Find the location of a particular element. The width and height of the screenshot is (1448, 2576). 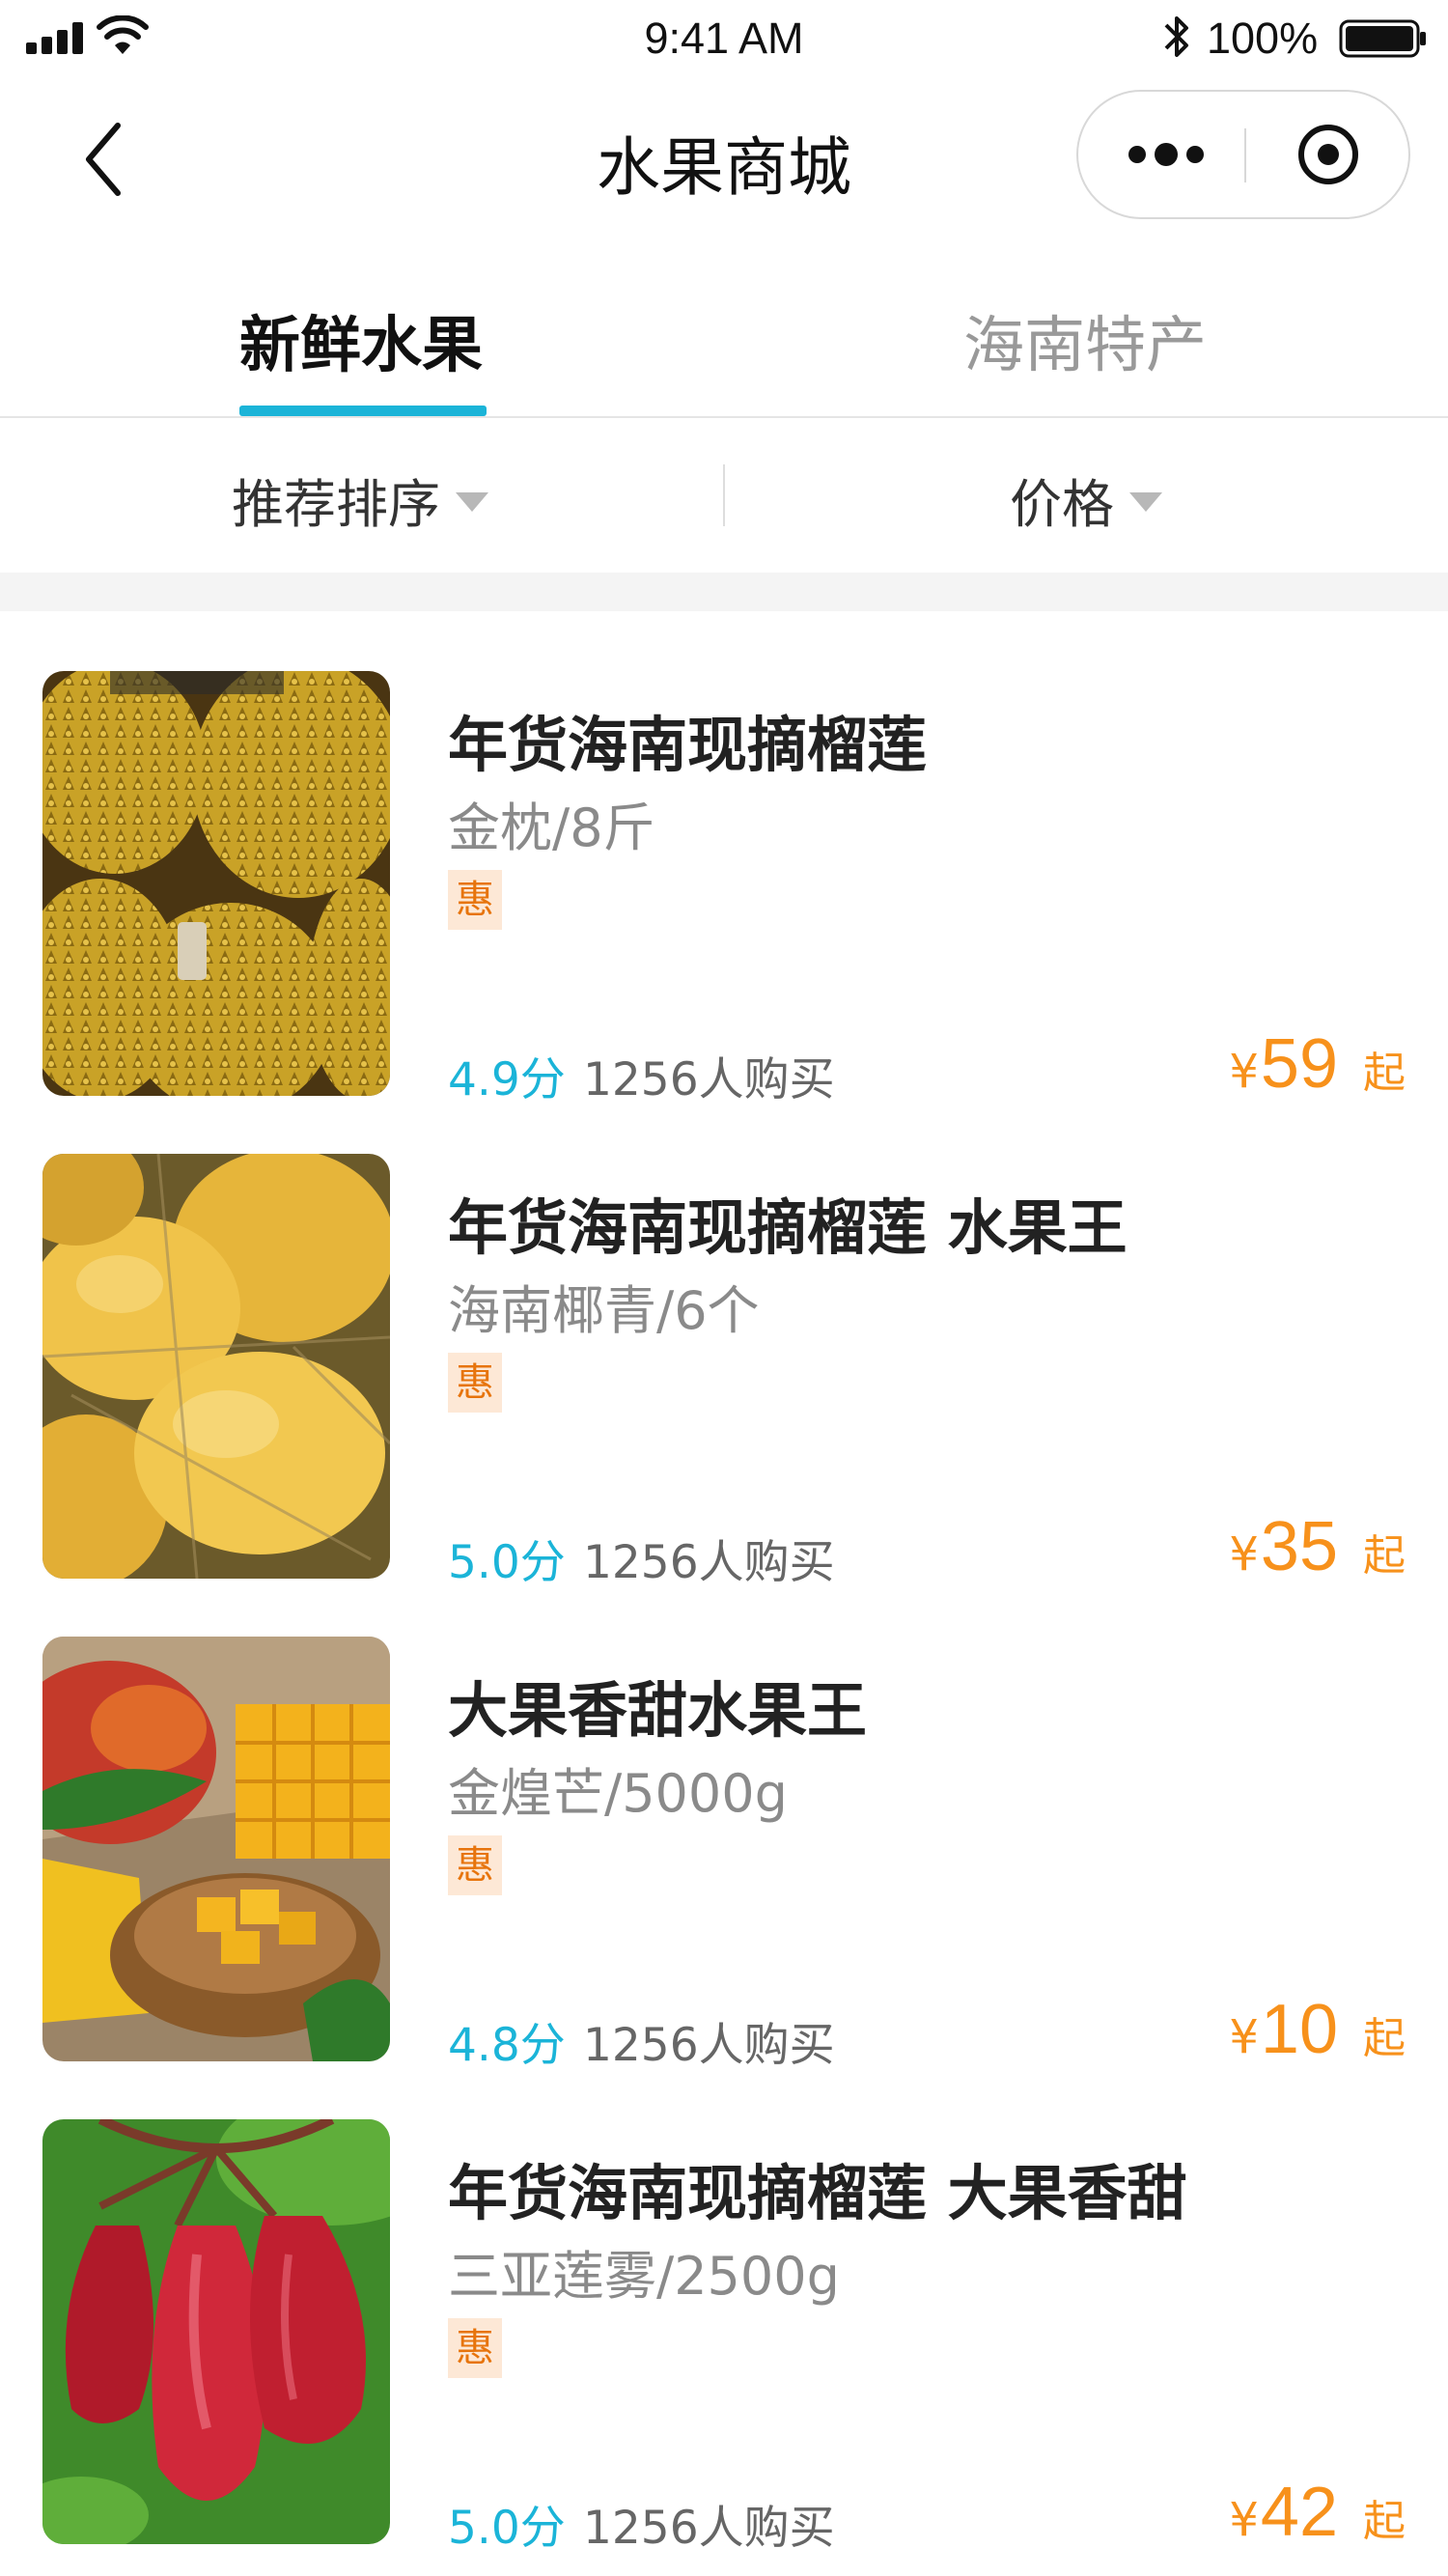

product-rating: 5.0分 is located at coordinates (507, 2529).